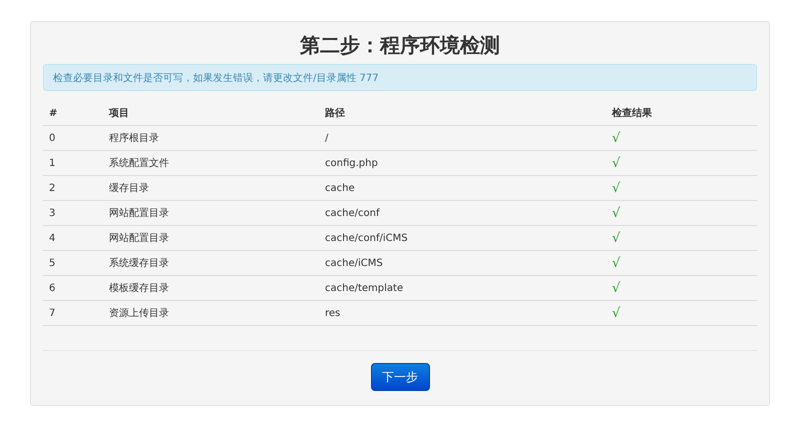 The image size is (800, 434). Describe the element at coordinates (462, 113) in the screenshot. I see `column-header: 路径` at that location.